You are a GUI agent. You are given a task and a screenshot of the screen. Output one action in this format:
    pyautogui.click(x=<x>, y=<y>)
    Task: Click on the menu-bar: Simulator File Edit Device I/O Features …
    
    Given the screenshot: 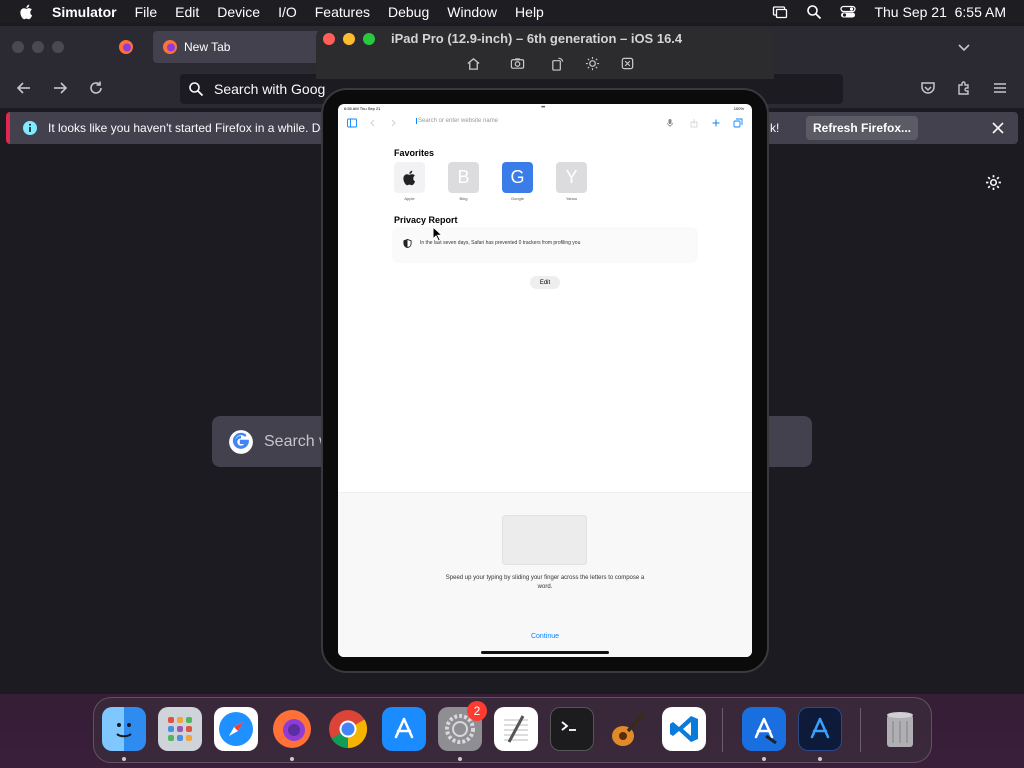 What is the action you would take?
    pyautogui.click(x=512, y=11)
    